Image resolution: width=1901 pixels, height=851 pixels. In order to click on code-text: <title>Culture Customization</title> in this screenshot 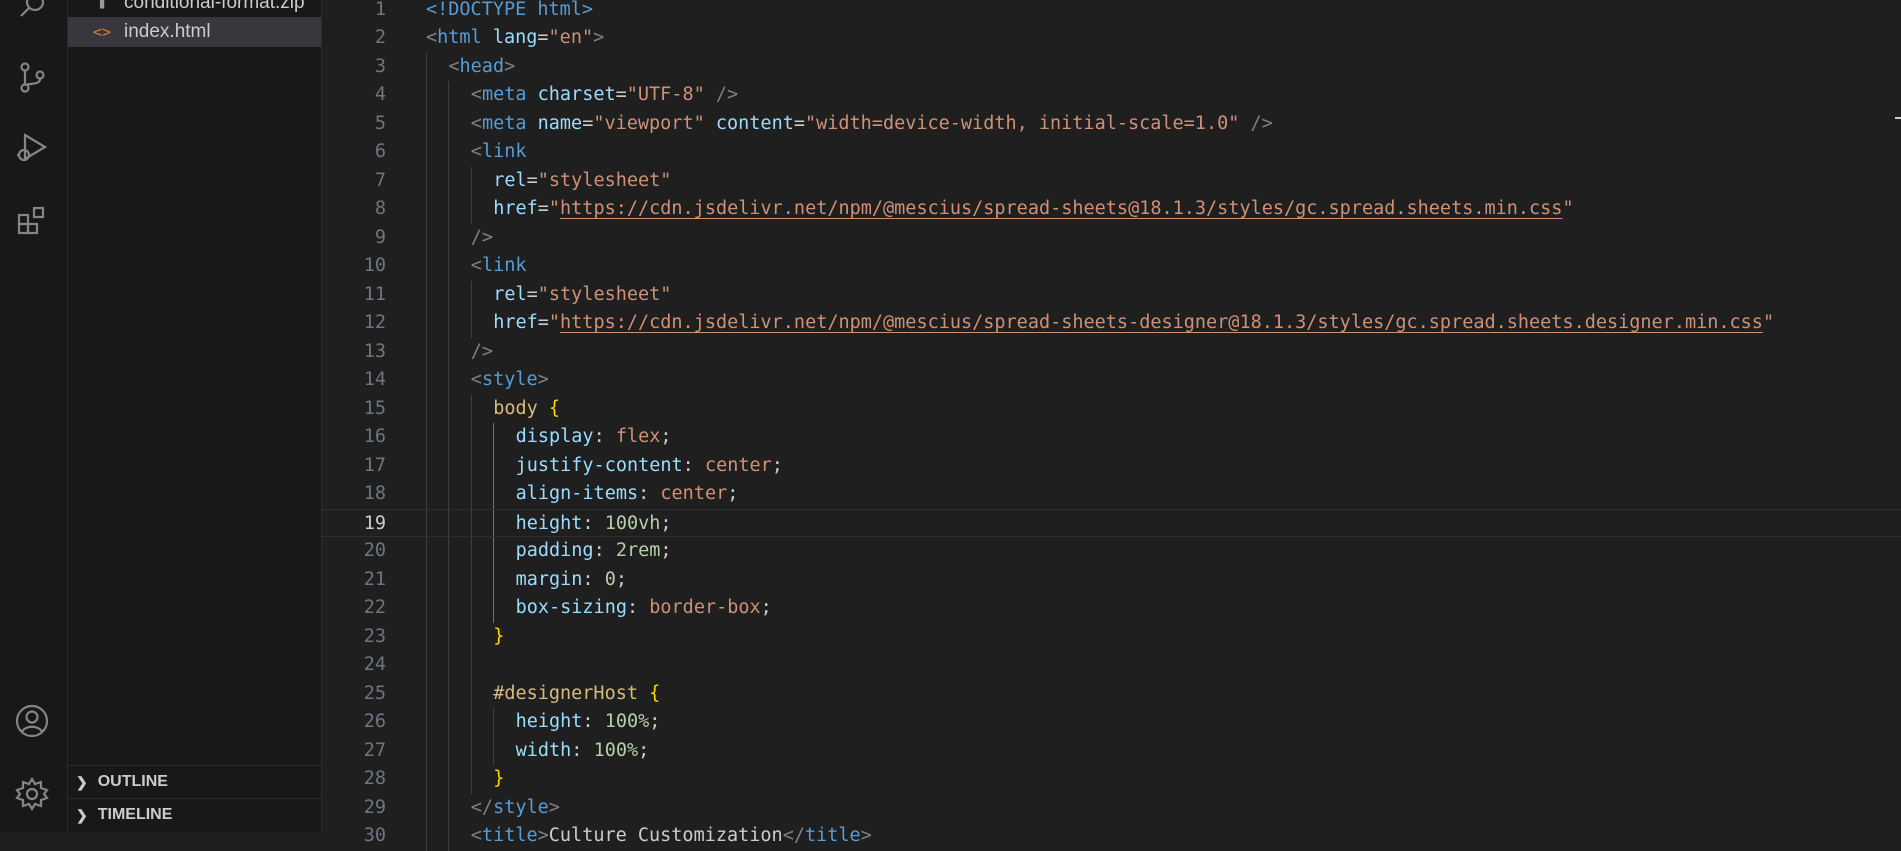, I will do `click(671, 836)`.